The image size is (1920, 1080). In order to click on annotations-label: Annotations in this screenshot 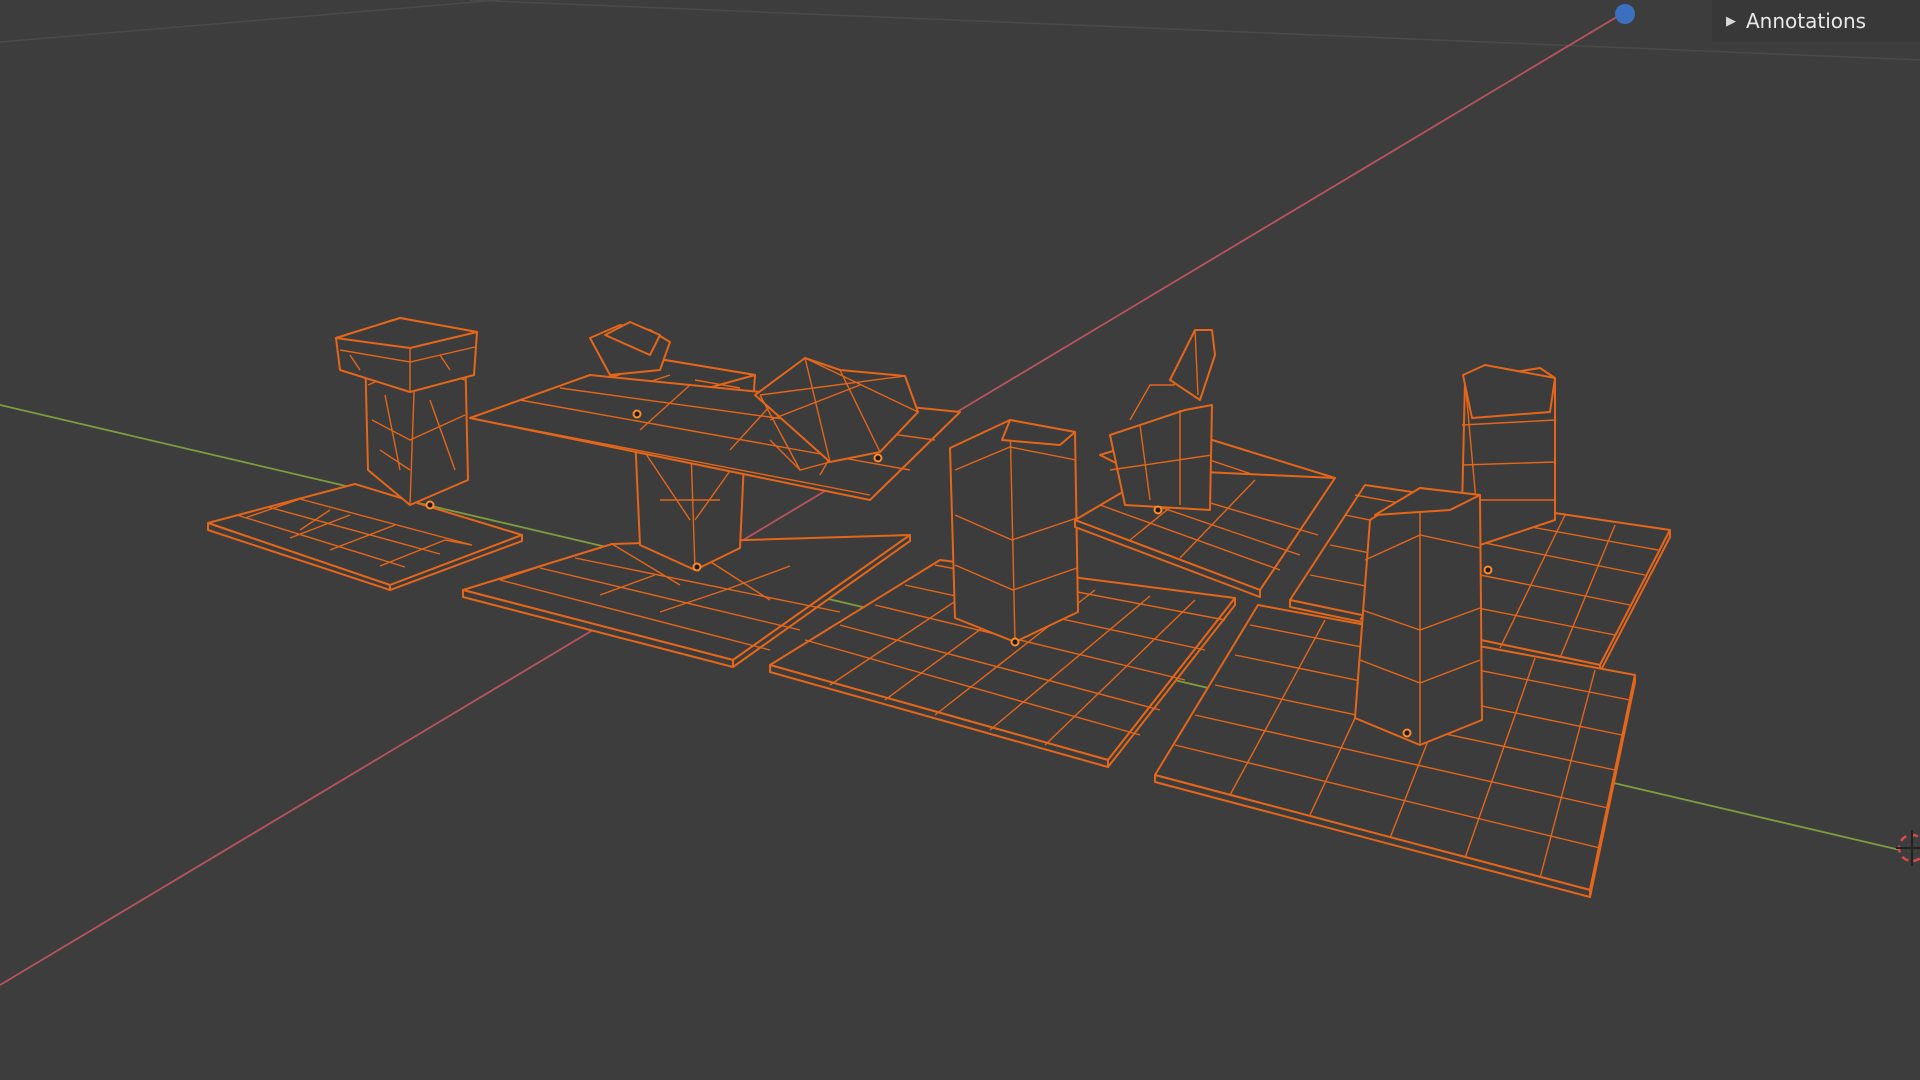, I will do `click(1806, 21)`.